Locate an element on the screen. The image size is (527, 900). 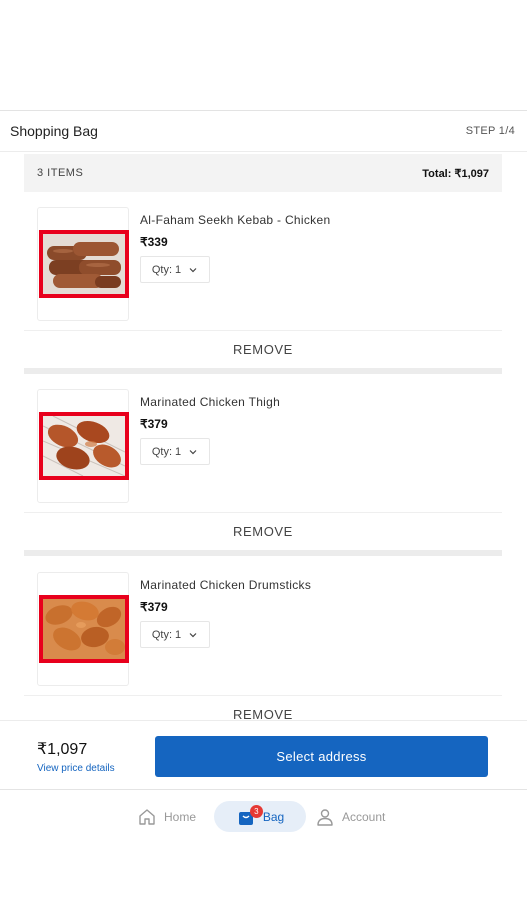
nav-home-label: Home is located at coordinates (180, 816).